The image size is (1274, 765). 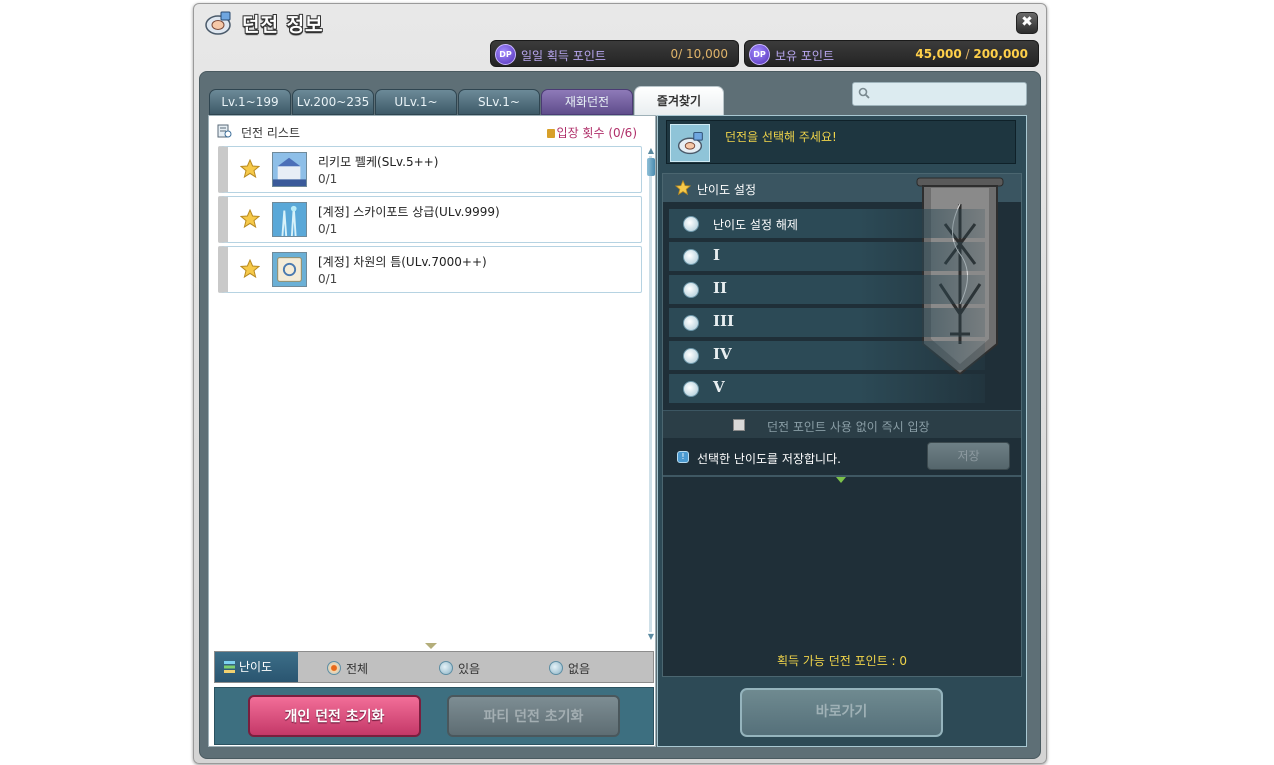 I want to click on lock-icon, so click(x=550, y=133).